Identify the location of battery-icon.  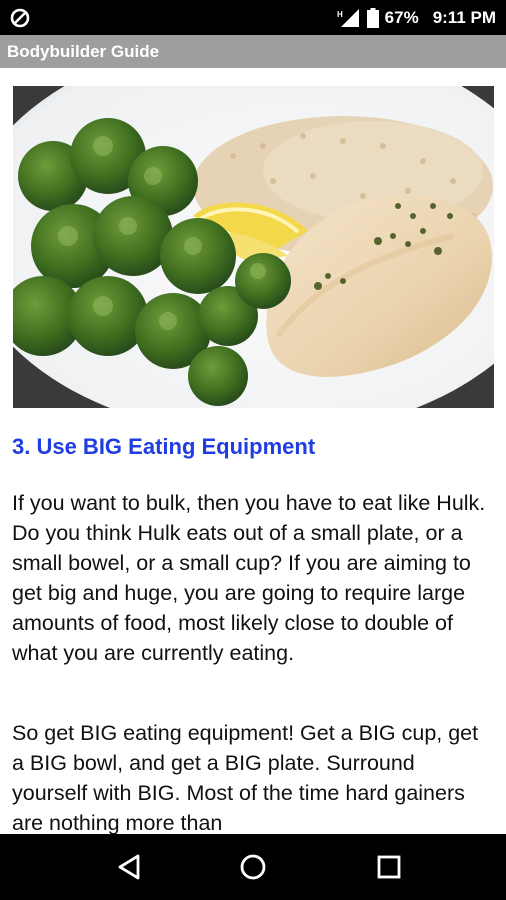
(372, 17).